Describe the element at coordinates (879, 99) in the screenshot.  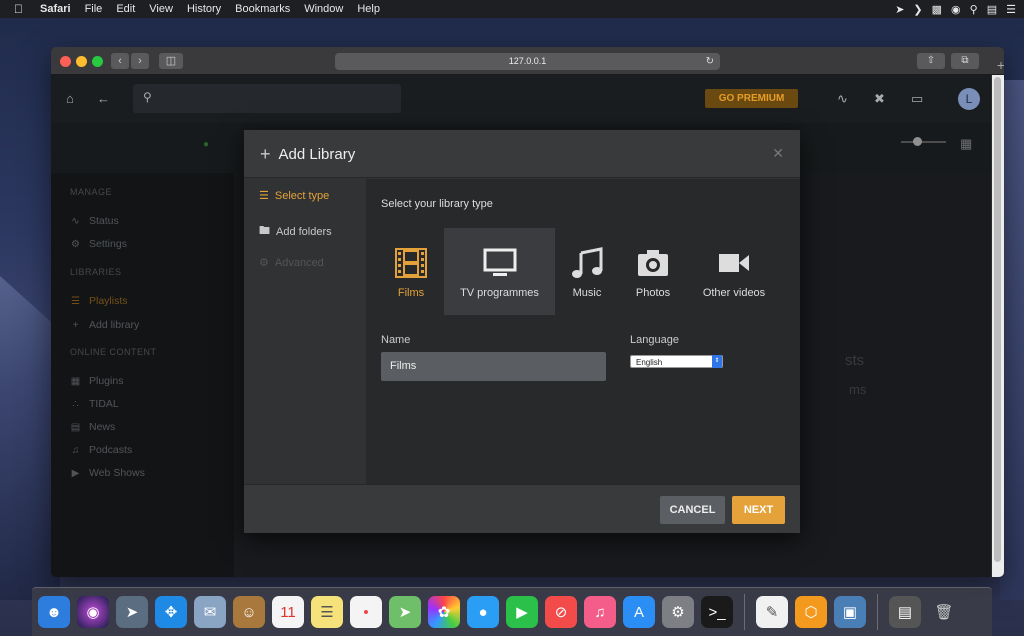
I see `tools-icon: ✖` at that location.